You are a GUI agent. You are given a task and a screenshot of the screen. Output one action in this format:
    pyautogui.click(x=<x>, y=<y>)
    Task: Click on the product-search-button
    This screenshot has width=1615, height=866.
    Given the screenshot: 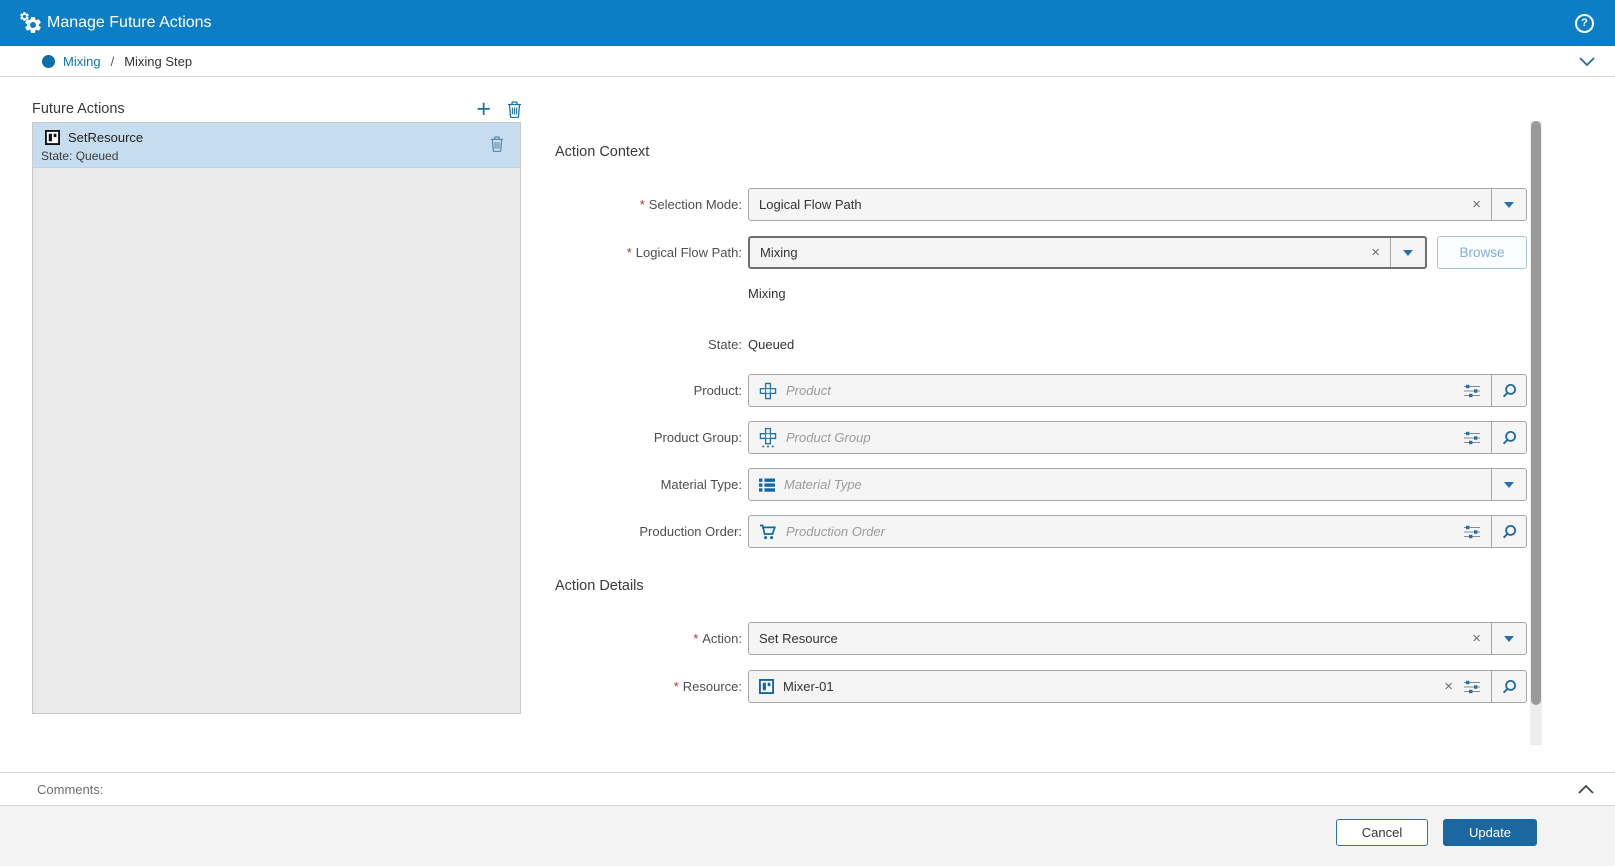 What is the action you would take?
    pyautogui.click(x=1508, y=390)
    